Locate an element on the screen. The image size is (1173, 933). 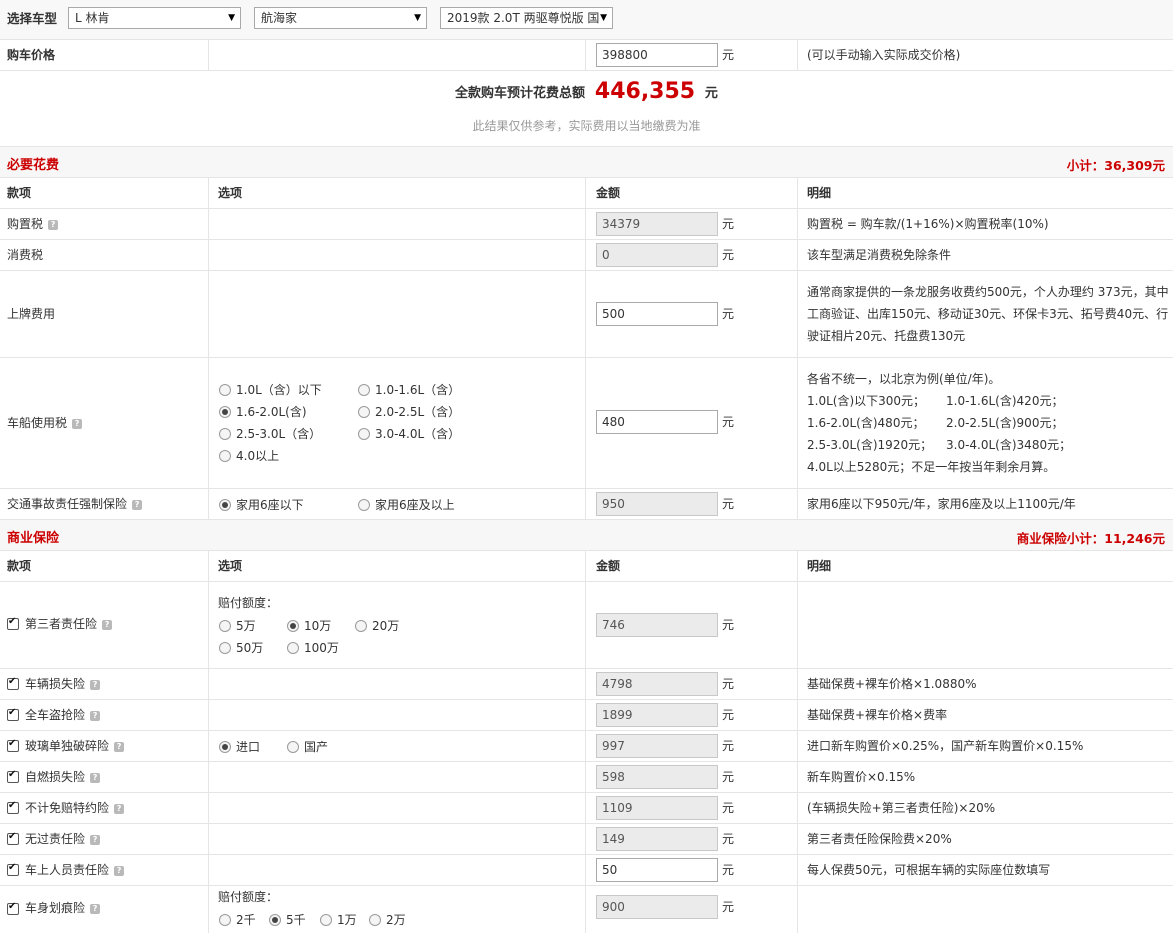
total-summary: 全款购车预计花费总额 446,355 元 此结果仅供参考，实际费用以当地缴费为准 is located at coordinates (586, 109).